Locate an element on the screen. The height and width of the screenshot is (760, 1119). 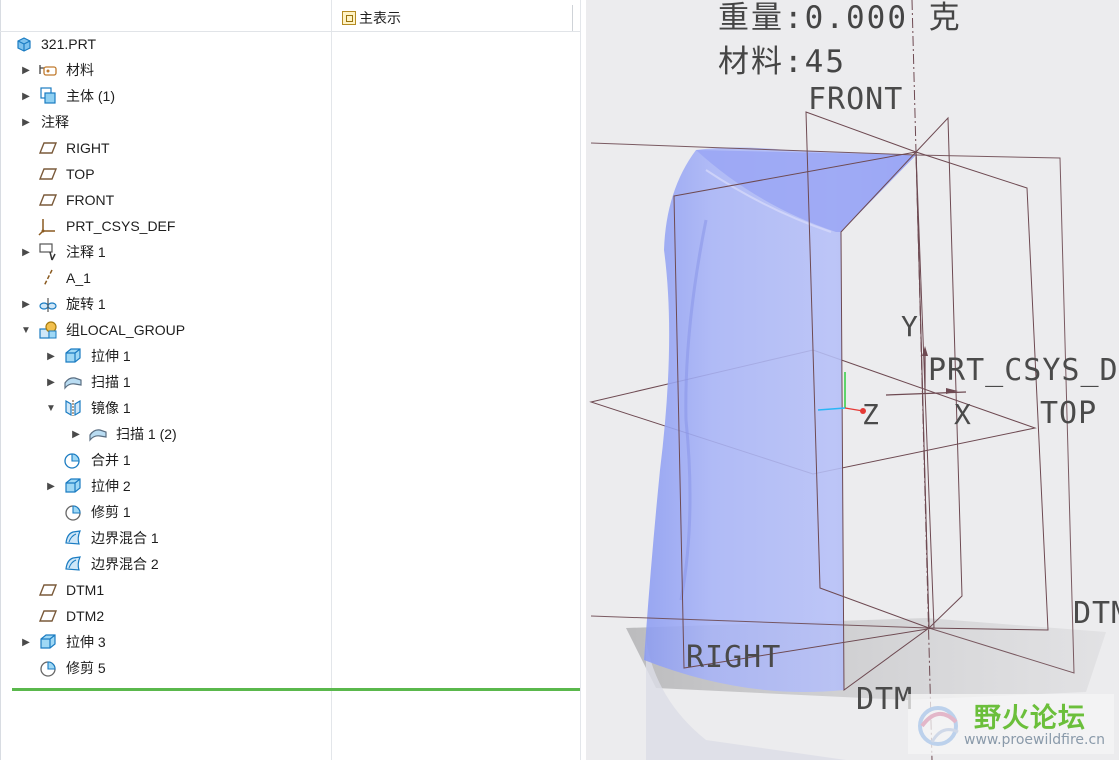
watermark-logo-icon is located at coordinates (938, 726).